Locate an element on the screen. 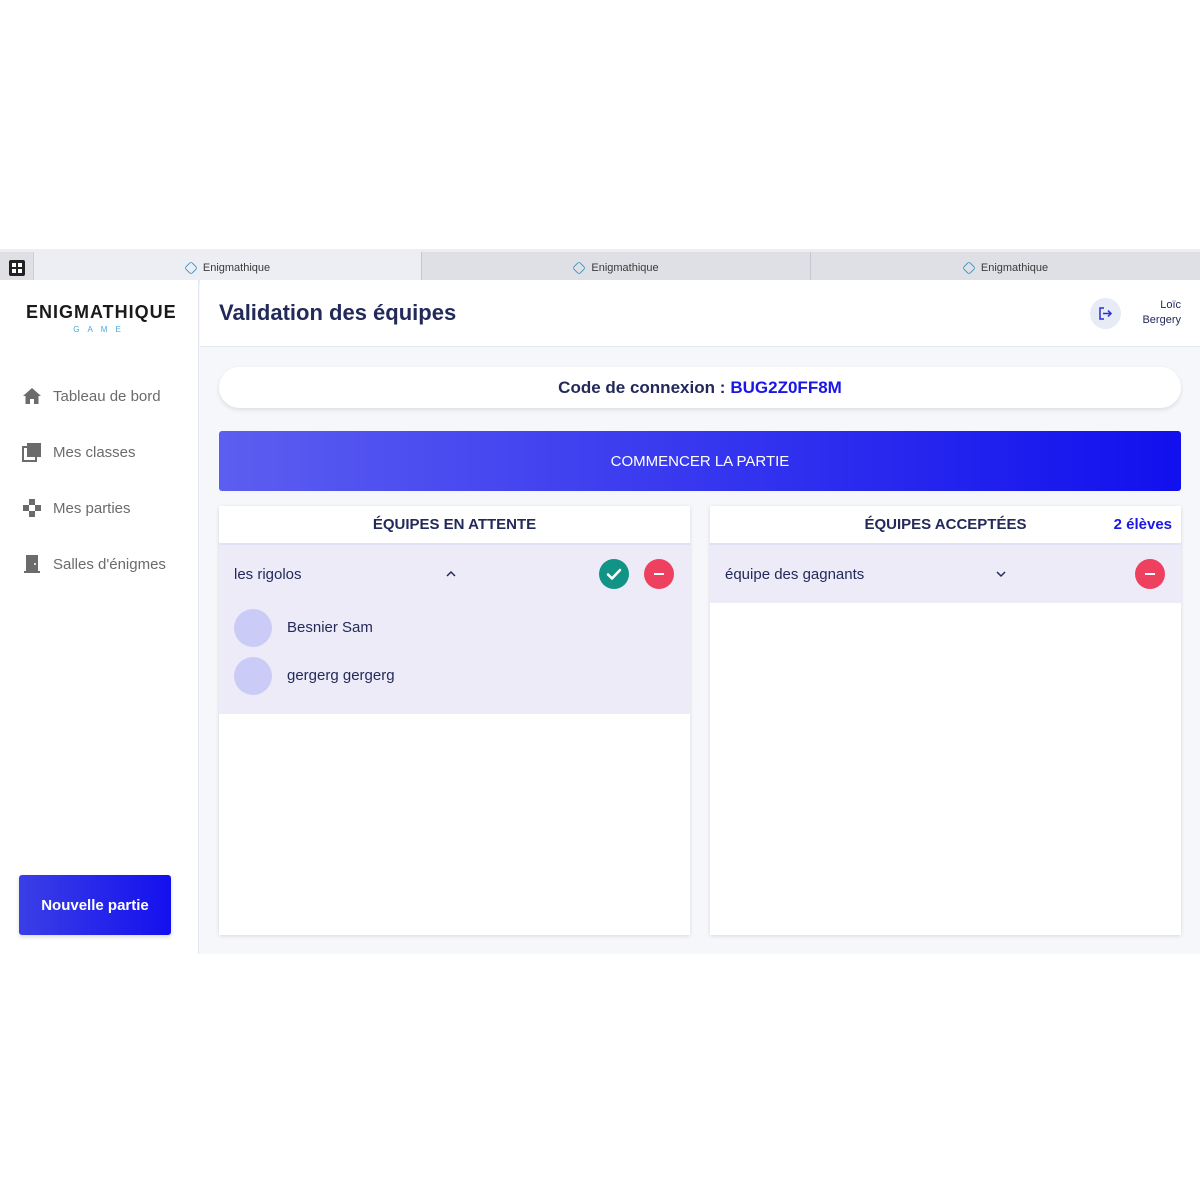  team-card: équipe des gagnants is located at coordinates (945, 574).